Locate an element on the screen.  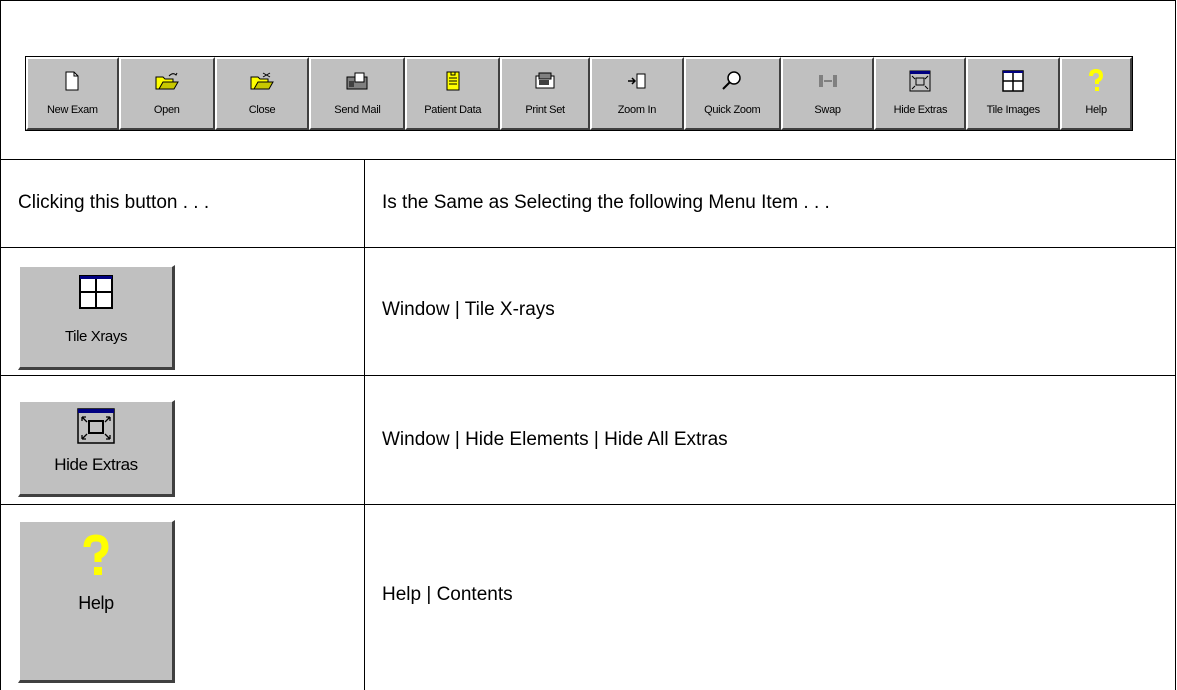
help-big-button: Help is located at coordinates (96, 601).